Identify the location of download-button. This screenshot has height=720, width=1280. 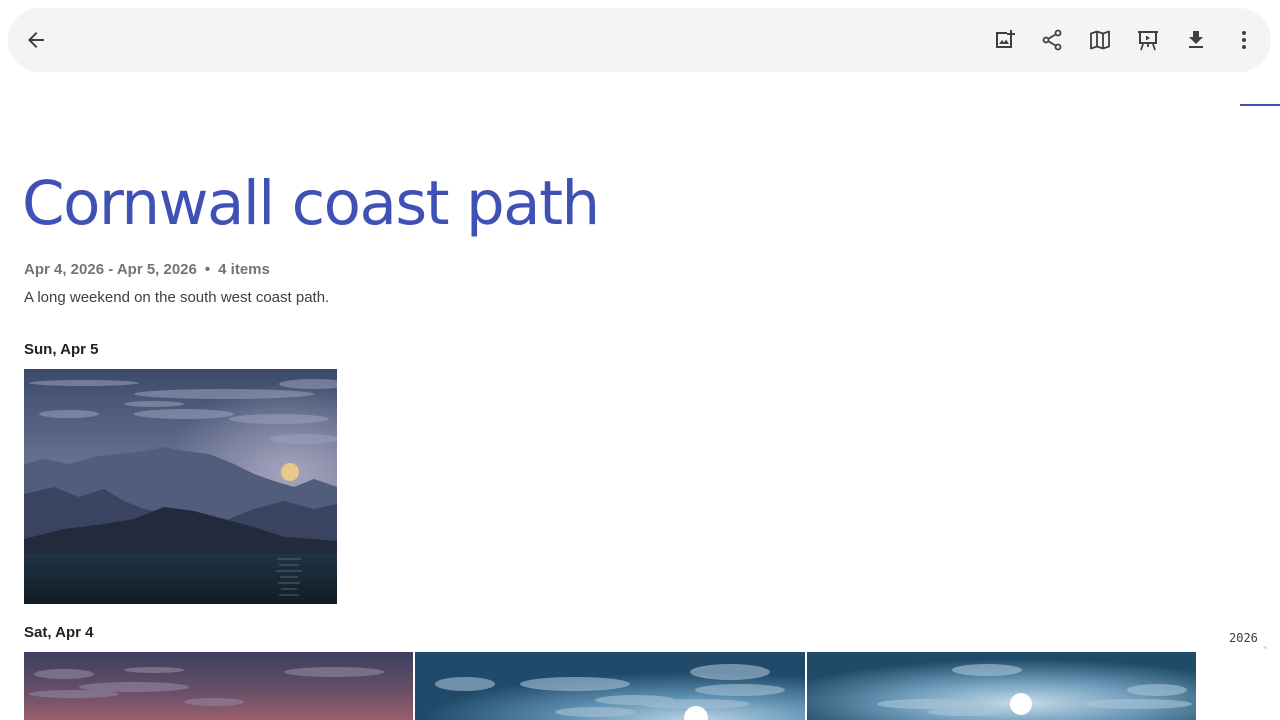
(1196, 40).